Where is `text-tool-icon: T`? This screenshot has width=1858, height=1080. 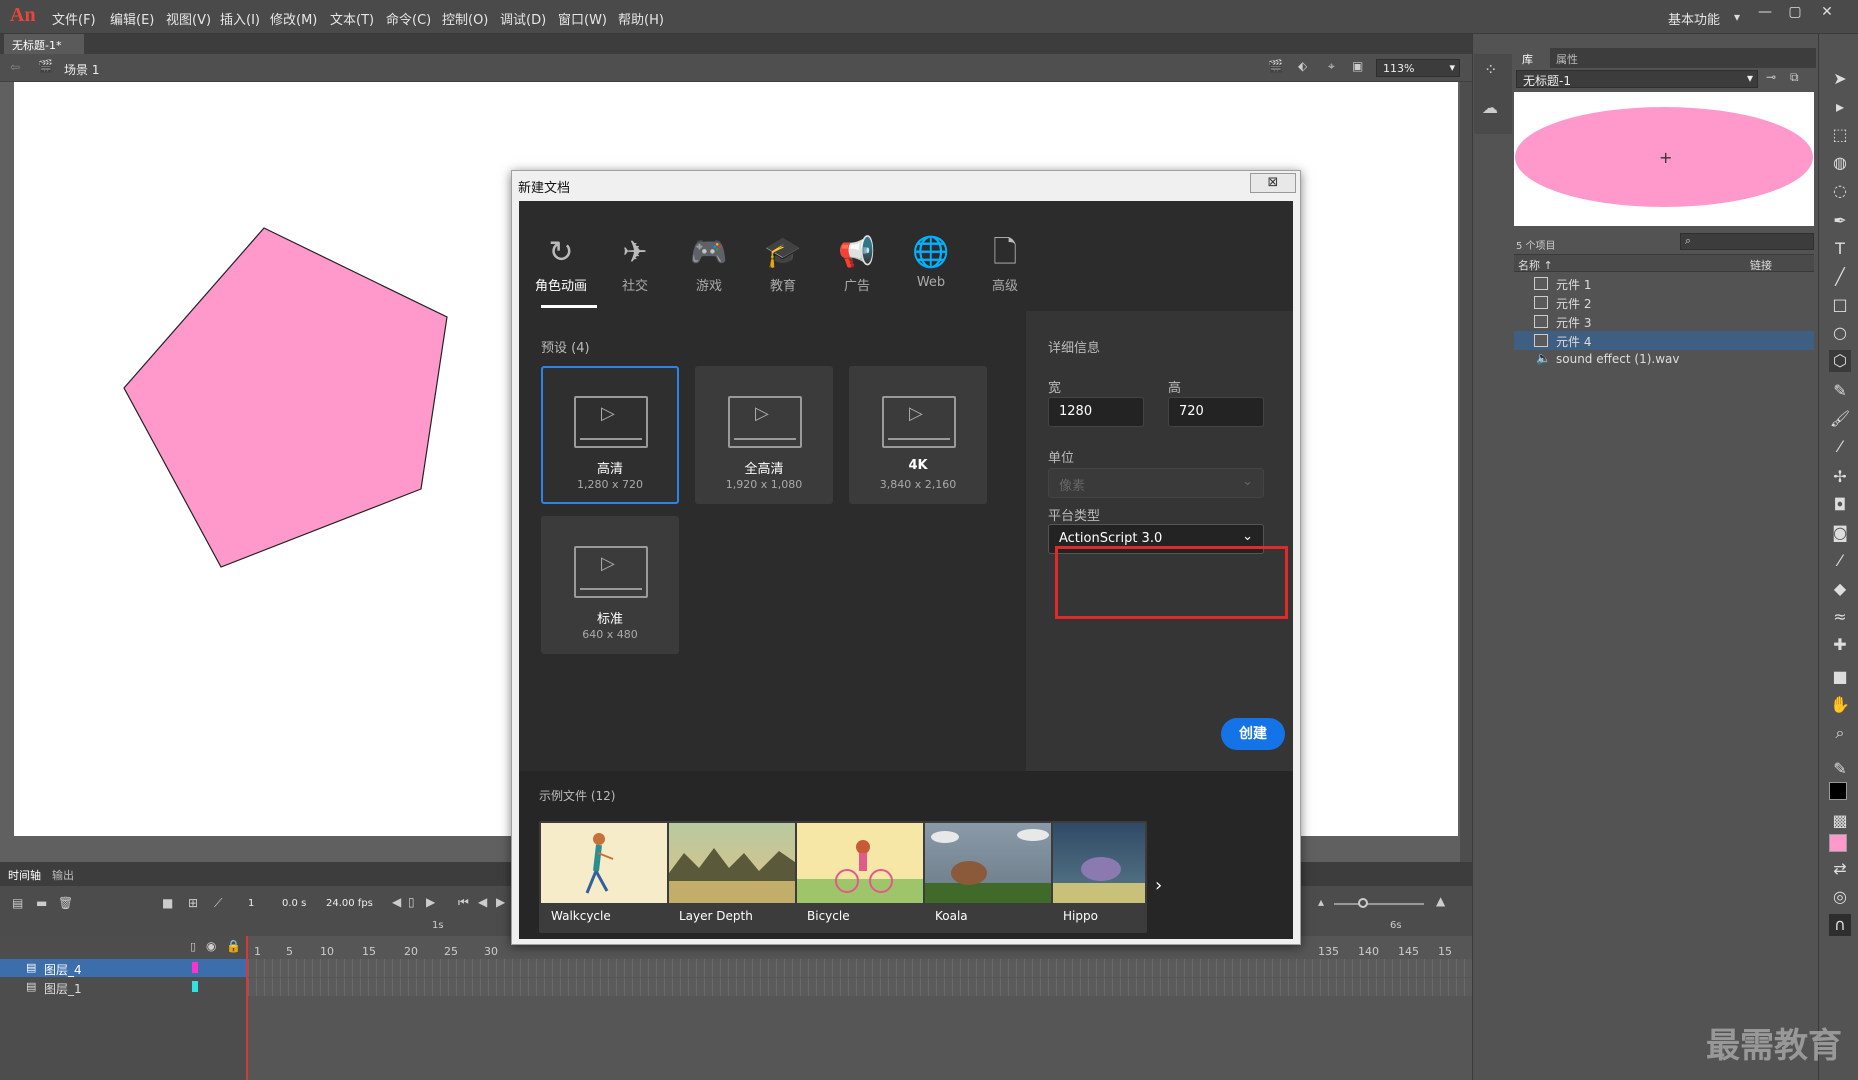
text-tool-icon: T is located at coordinates (1840, 249).